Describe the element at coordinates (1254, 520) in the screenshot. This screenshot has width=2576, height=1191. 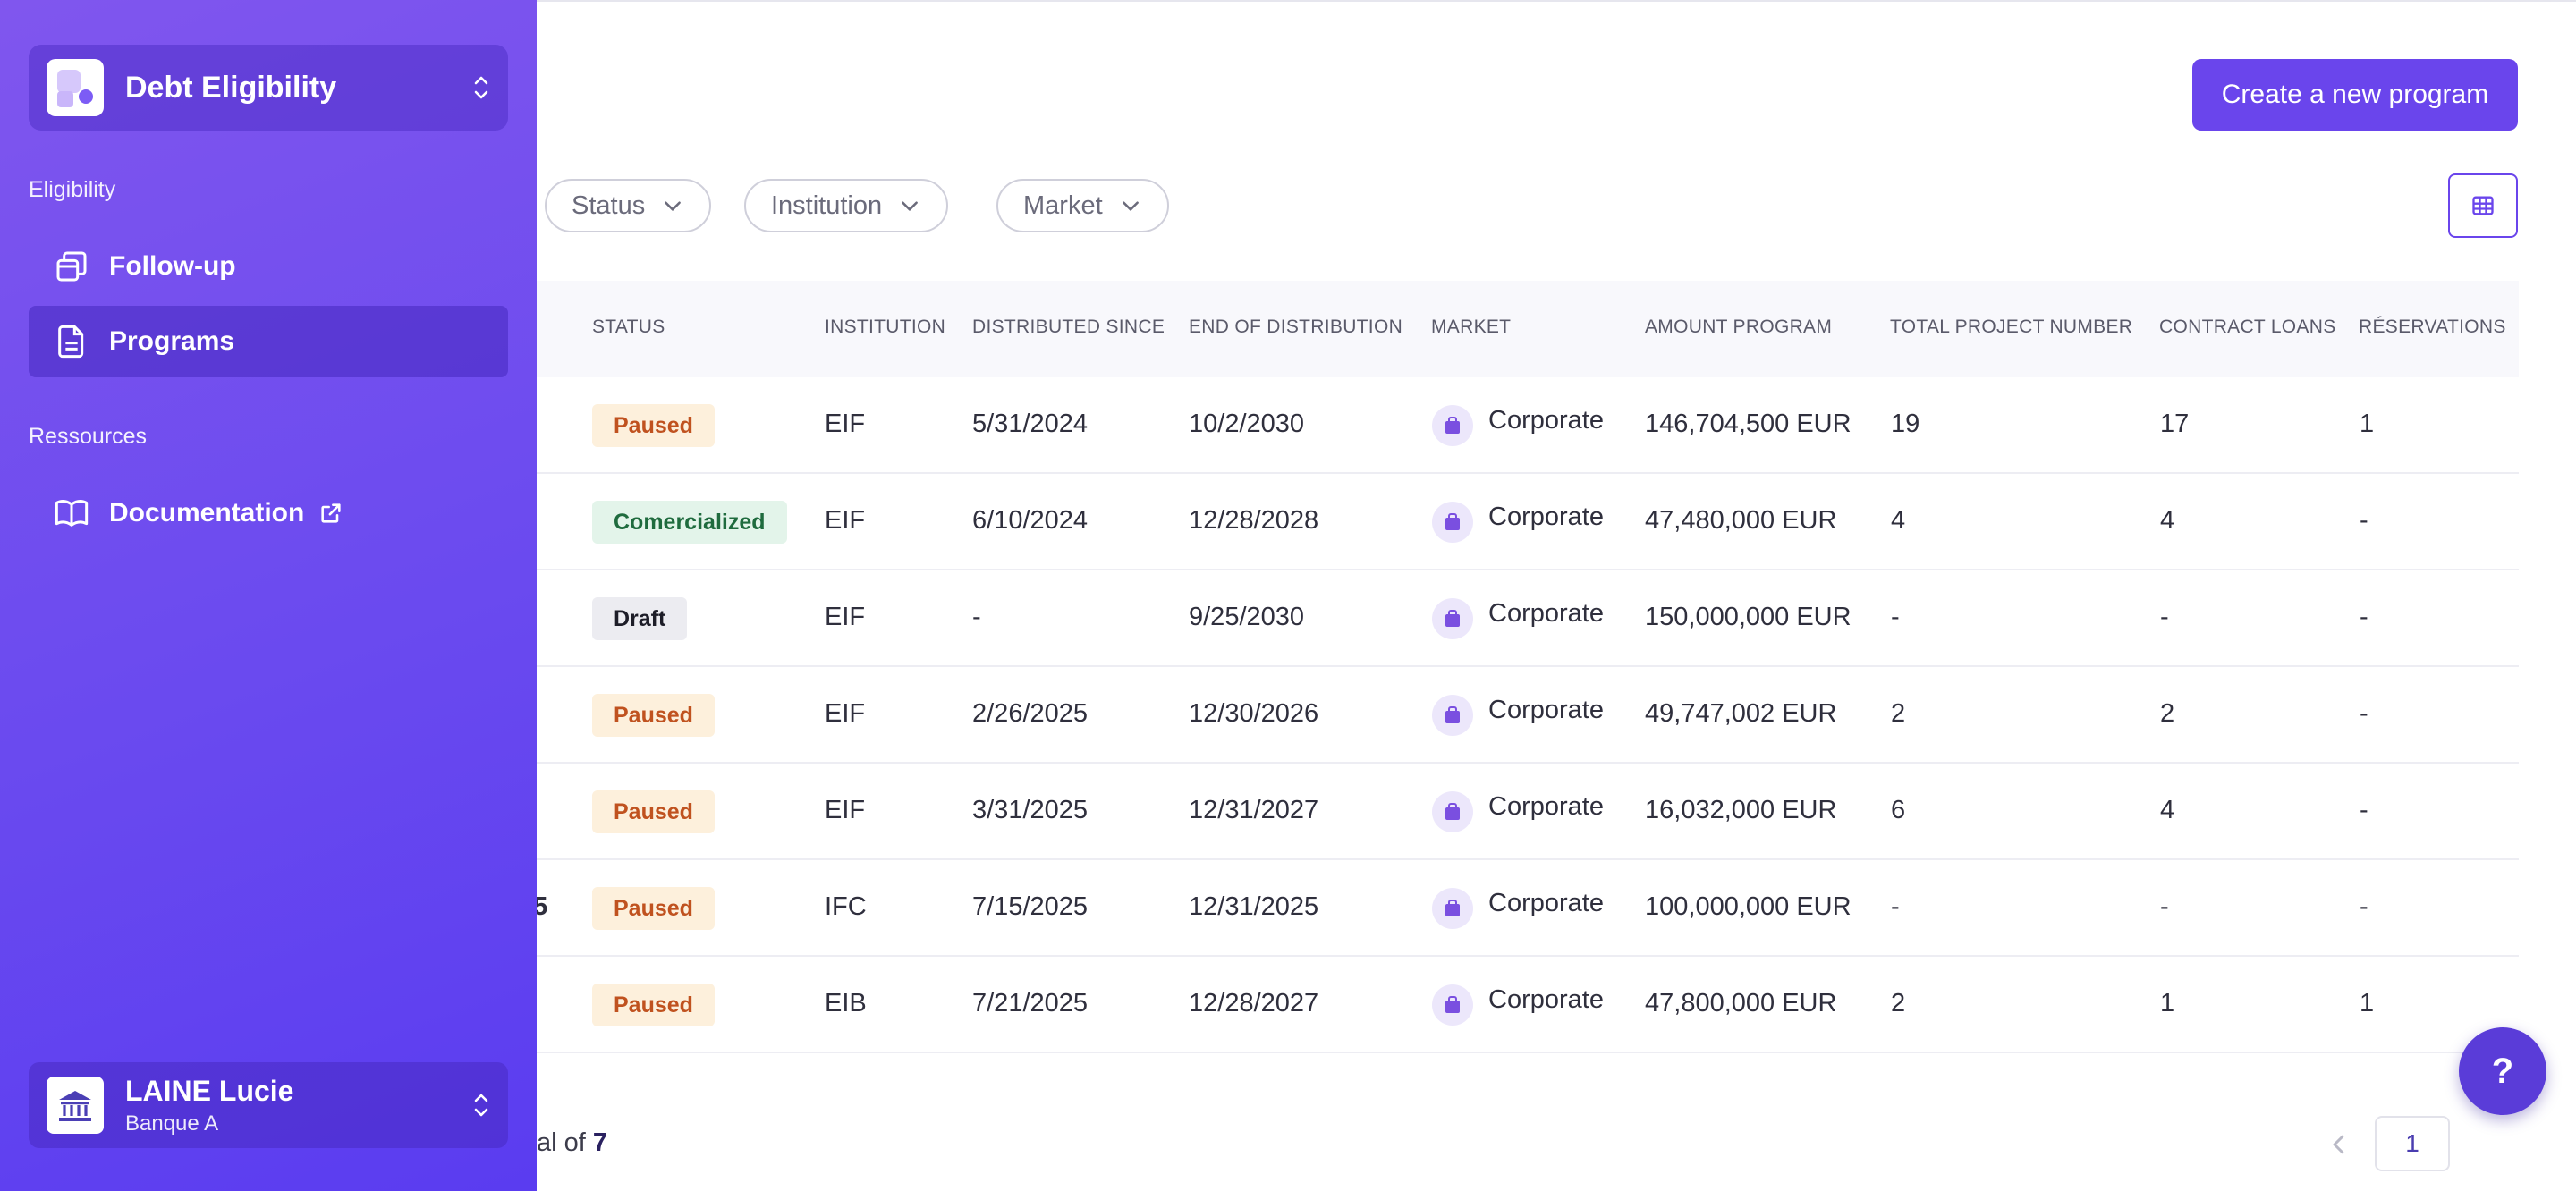
I see `end-of-distribution-cell: 12/28/2028` at that location.